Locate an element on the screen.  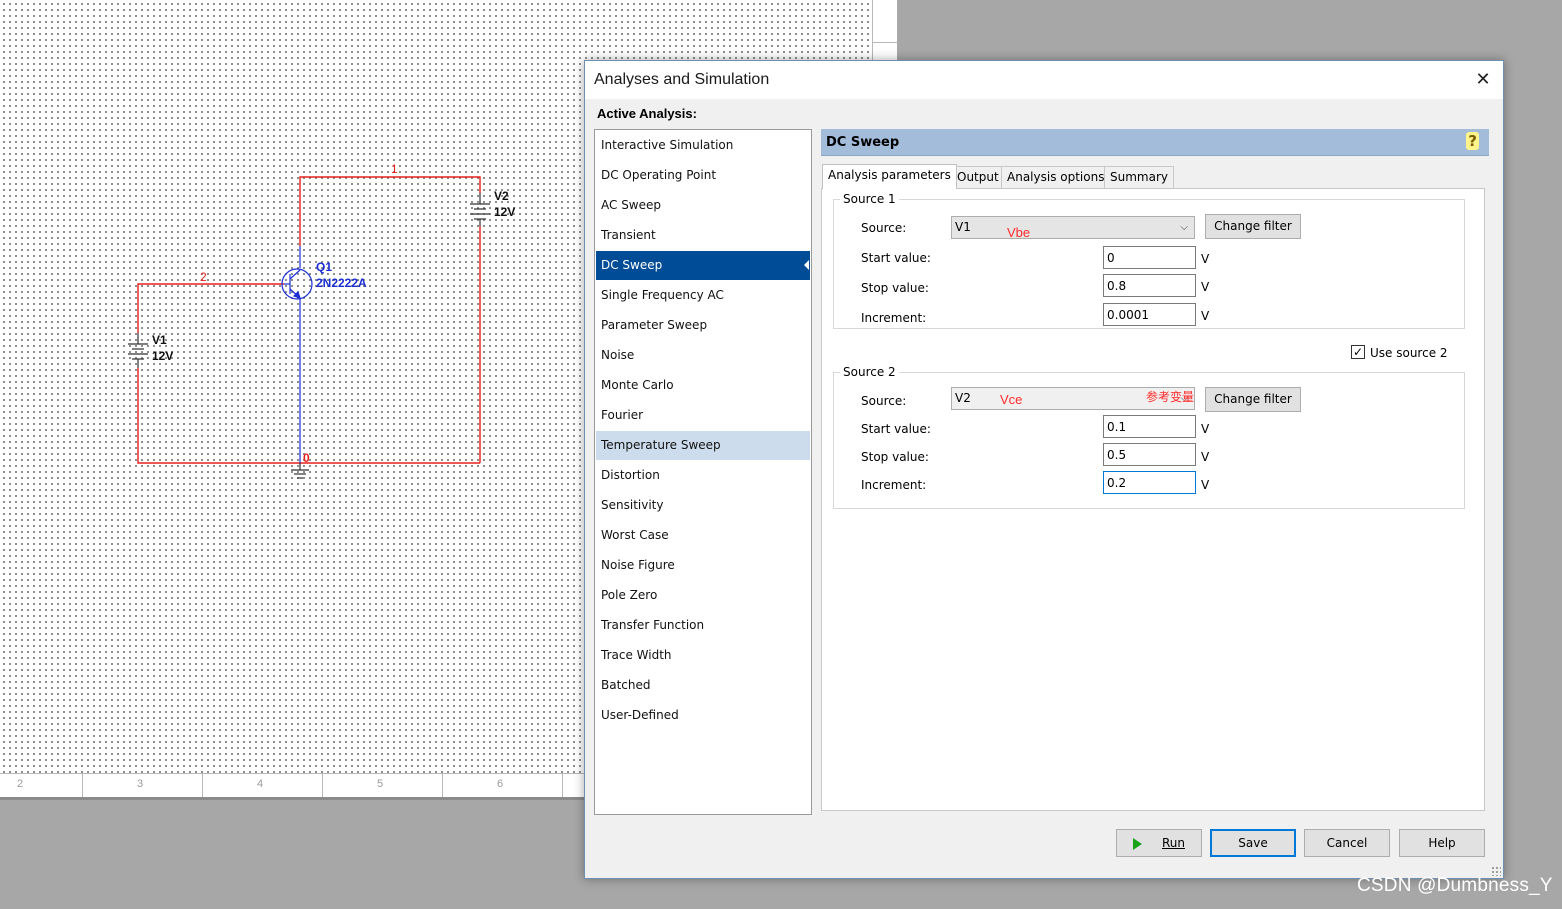
analysis-item: DC Operating Point is located at coordinates (703, 175).